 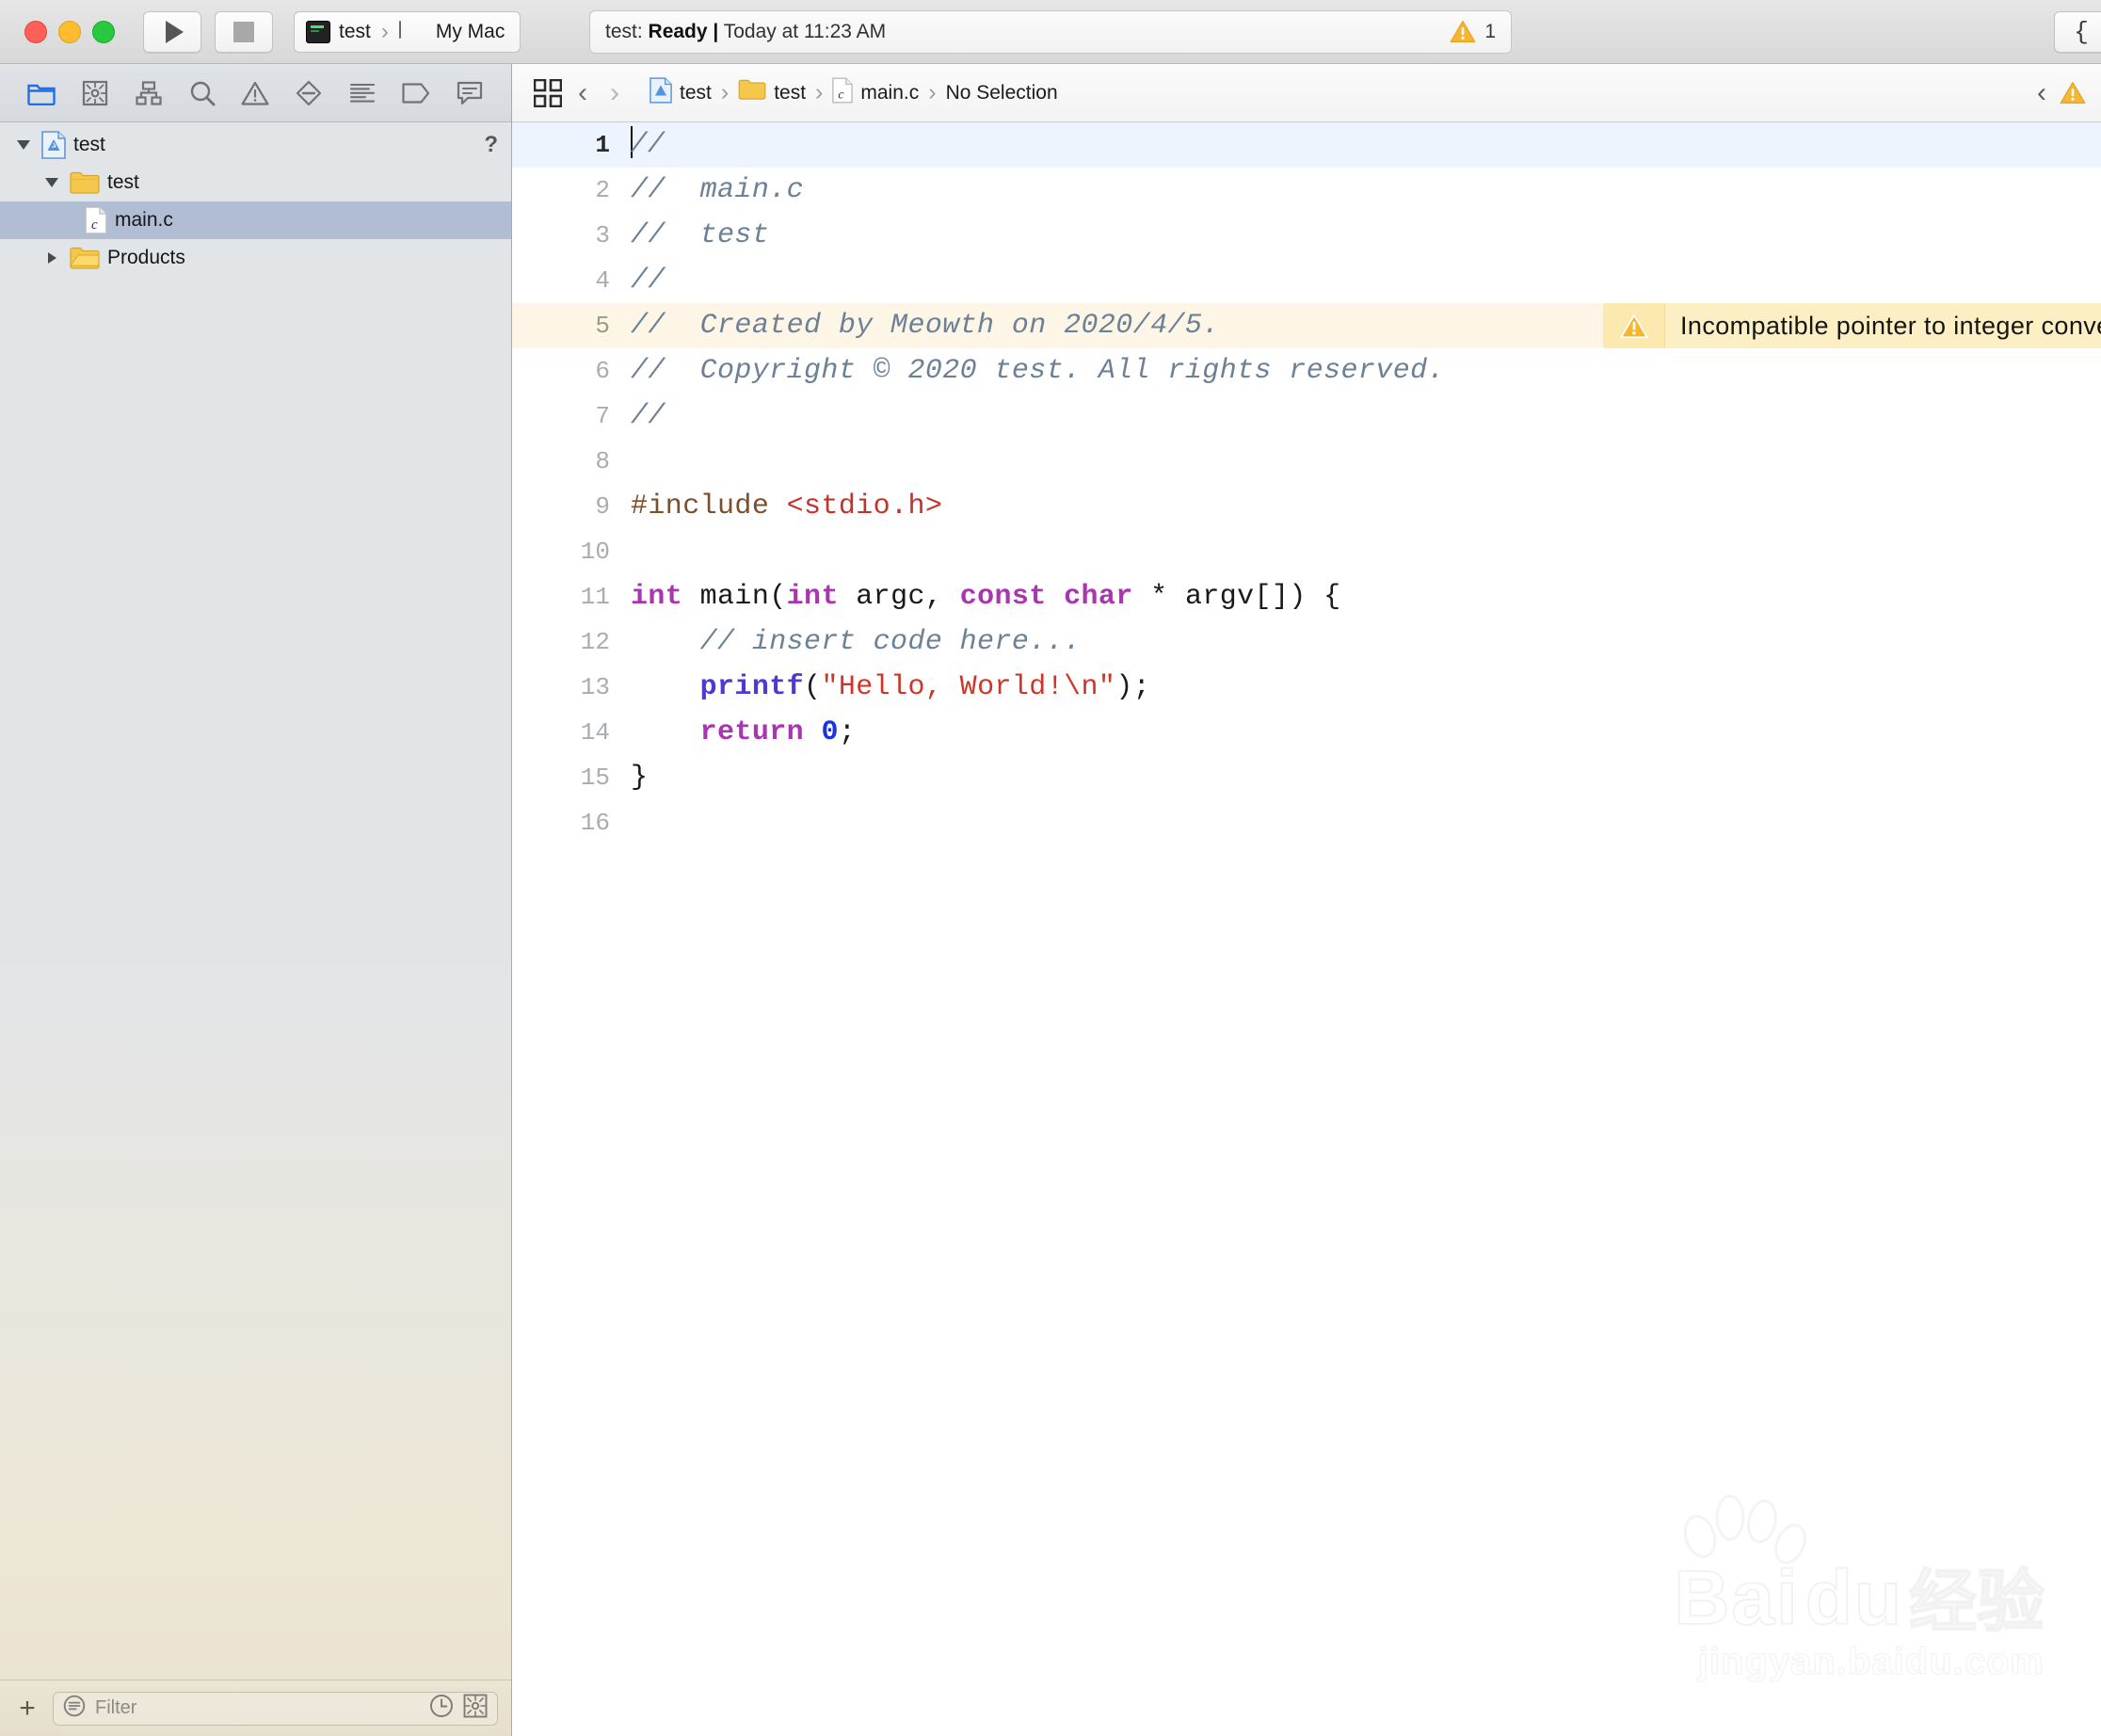 I want to click on c-file-icon: c, so click(x=843, y=92).